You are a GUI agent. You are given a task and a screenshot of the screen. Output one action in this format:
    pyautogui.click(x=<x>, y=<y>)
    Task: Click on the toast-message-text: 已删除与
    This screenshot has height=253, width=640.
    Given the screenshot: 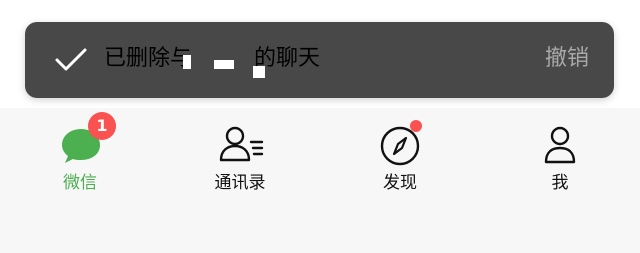 What is the action you would take?
    pyautogui.click(x=148, y=58)
    